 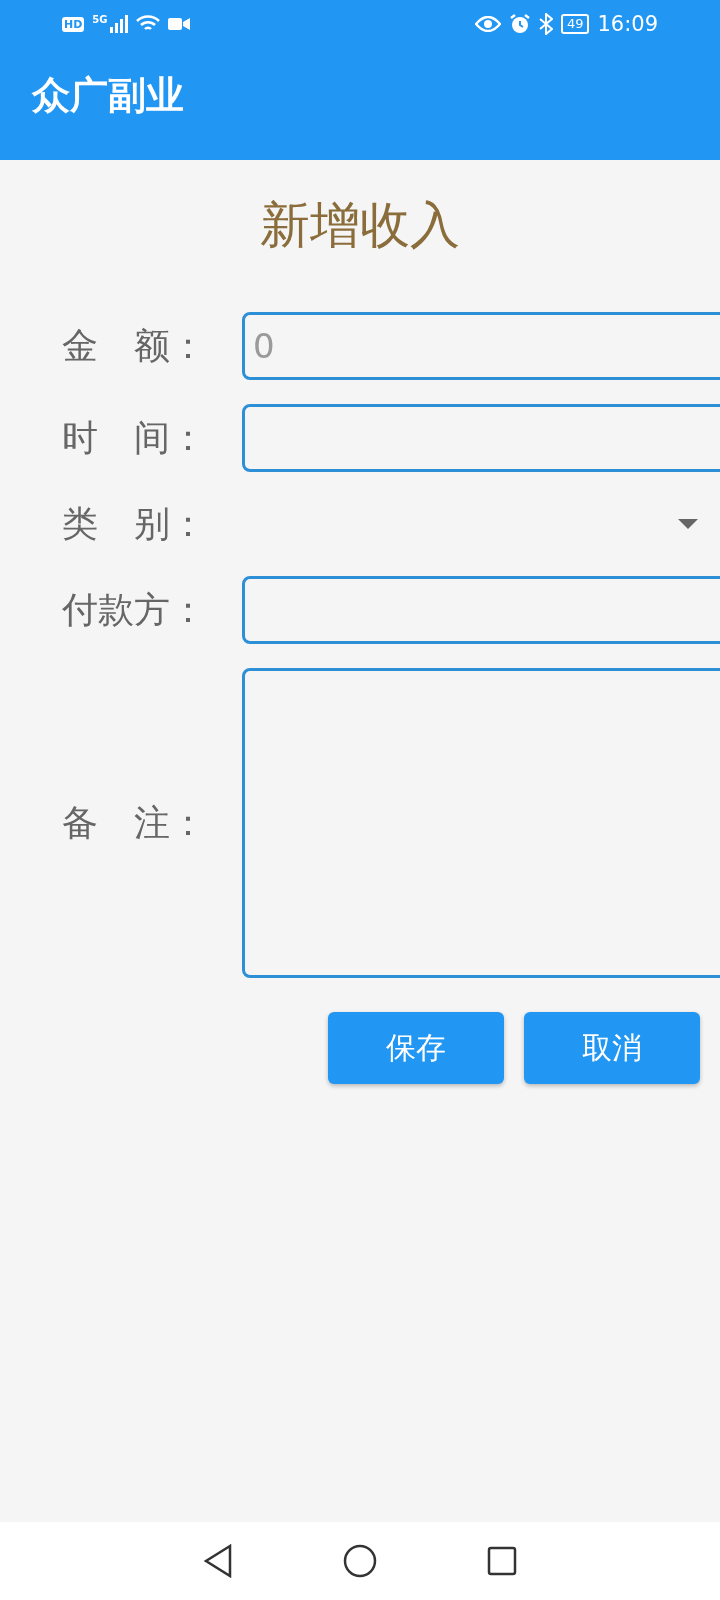 What do you see at coordinates (688, 524) in the screenshot?
I see `dropdown-arrow-icon` at bounding box center [688, 524].